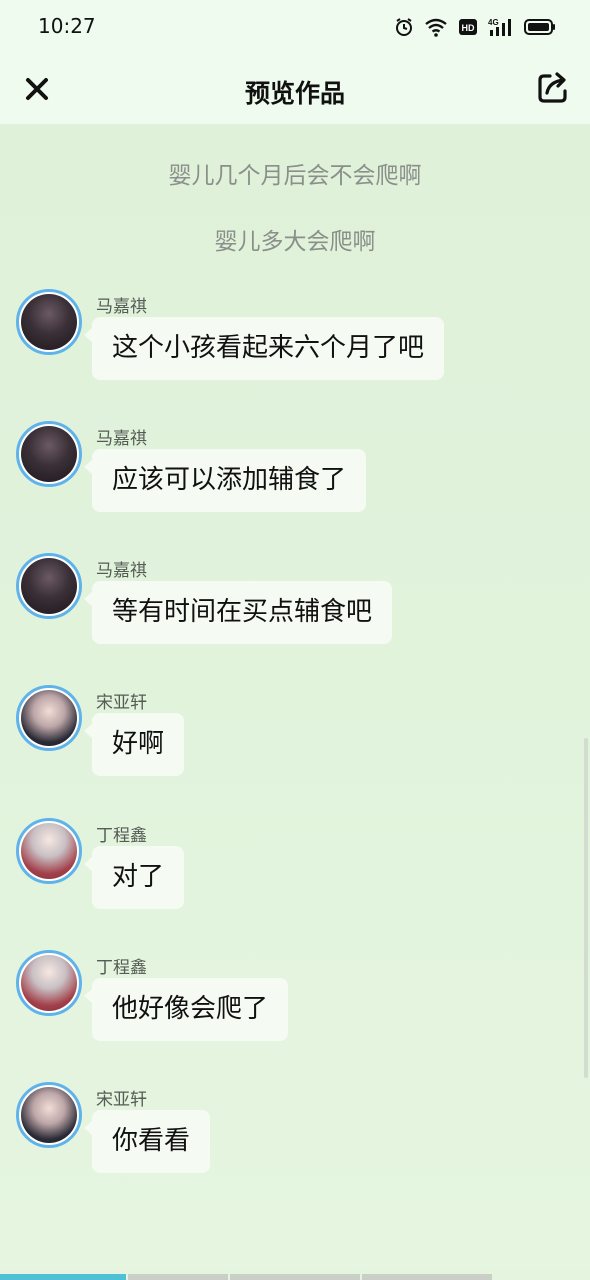 The height and width of the screenshot is (1280, 590). Describe the element at coordinates (295, 740) in the screenshot. I see `chat-message: 宋亚轩 好啊` at that location.